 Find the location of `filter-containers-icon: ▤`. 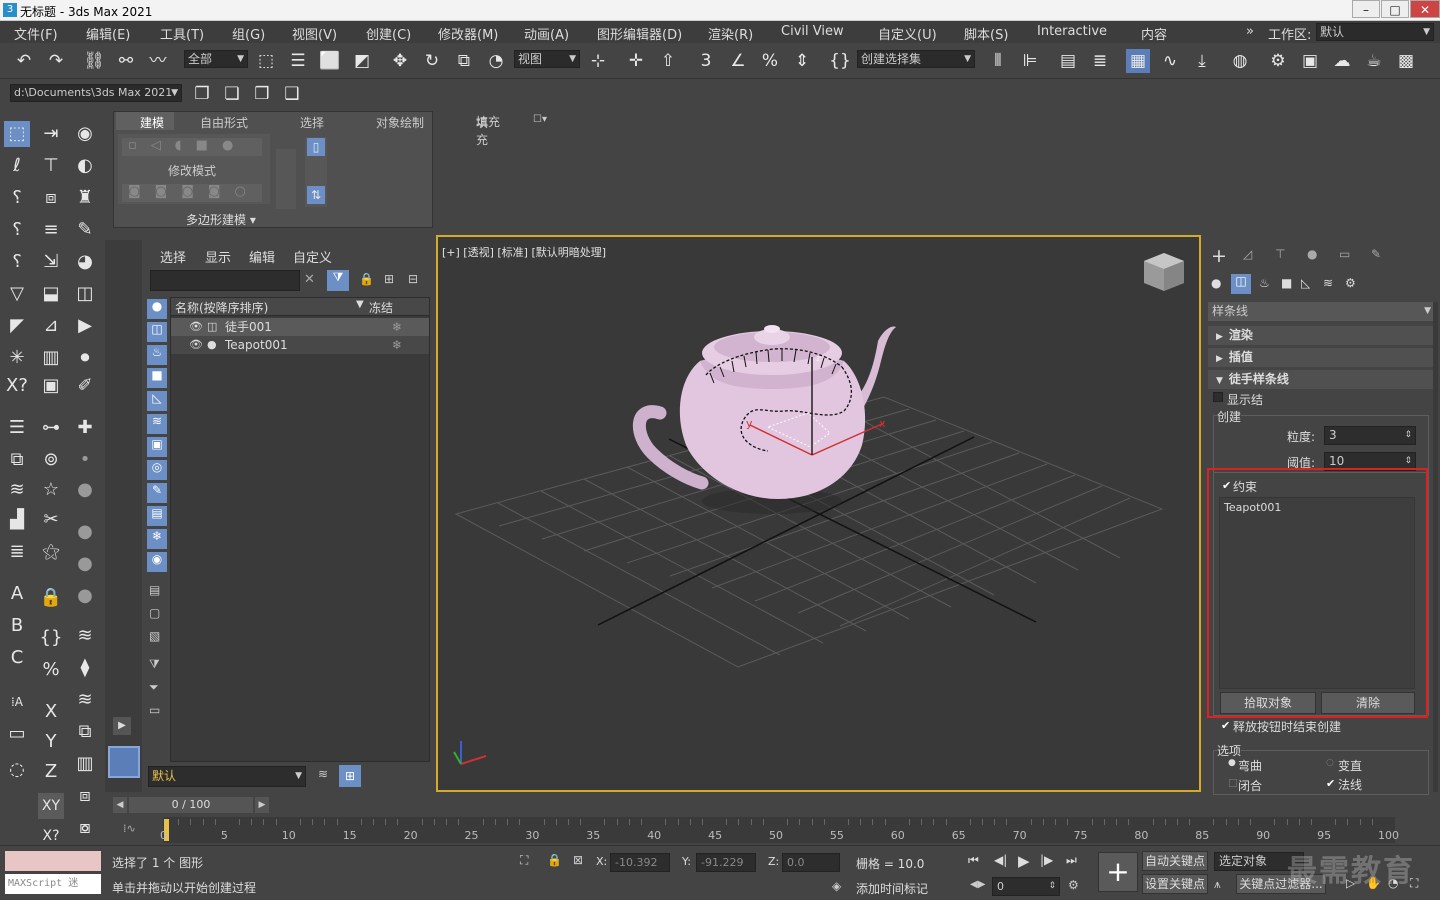

filter-containers-icon: ▤ is located at coordinates (157, 516).